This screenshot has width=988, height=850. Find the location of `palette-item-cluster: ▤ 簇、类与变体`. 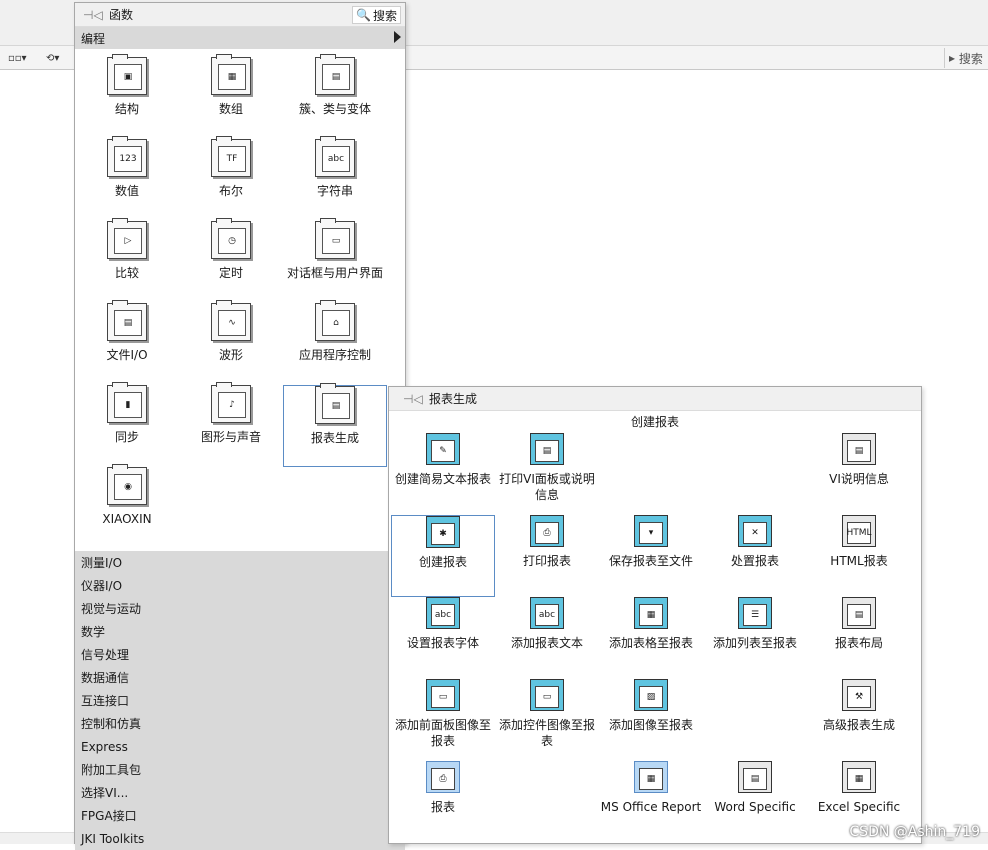

palette-item-cluster: ▤ 簇、类与变体 is located at coordinates (335, 96).